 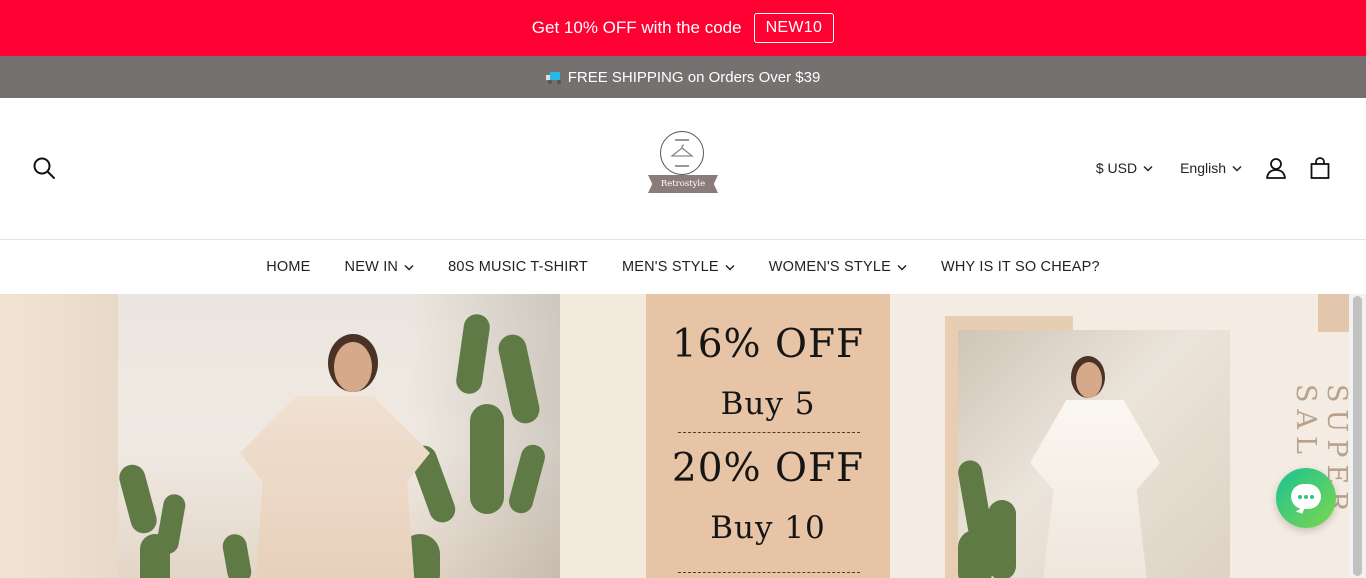 I want to click on promo-code: NEW10, so click(x=794, y=28).